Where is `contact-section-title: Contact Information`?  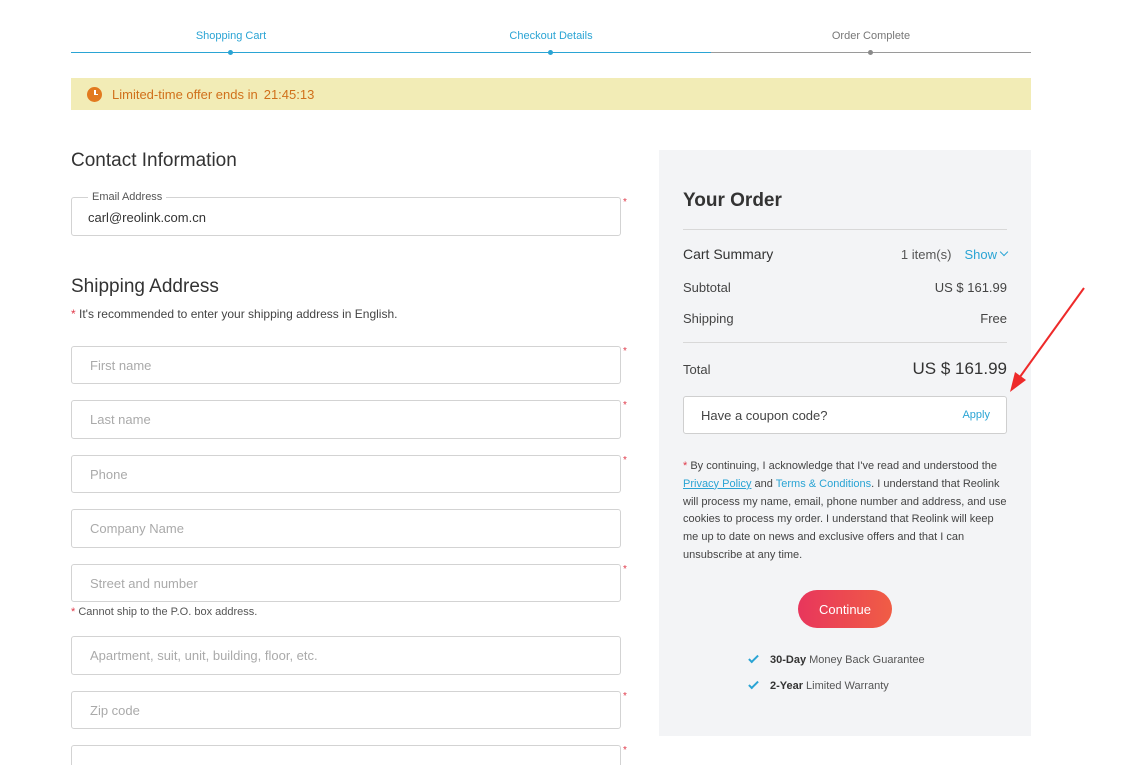 contact-section-title: Contact Information is located at coordinates (154, 160).